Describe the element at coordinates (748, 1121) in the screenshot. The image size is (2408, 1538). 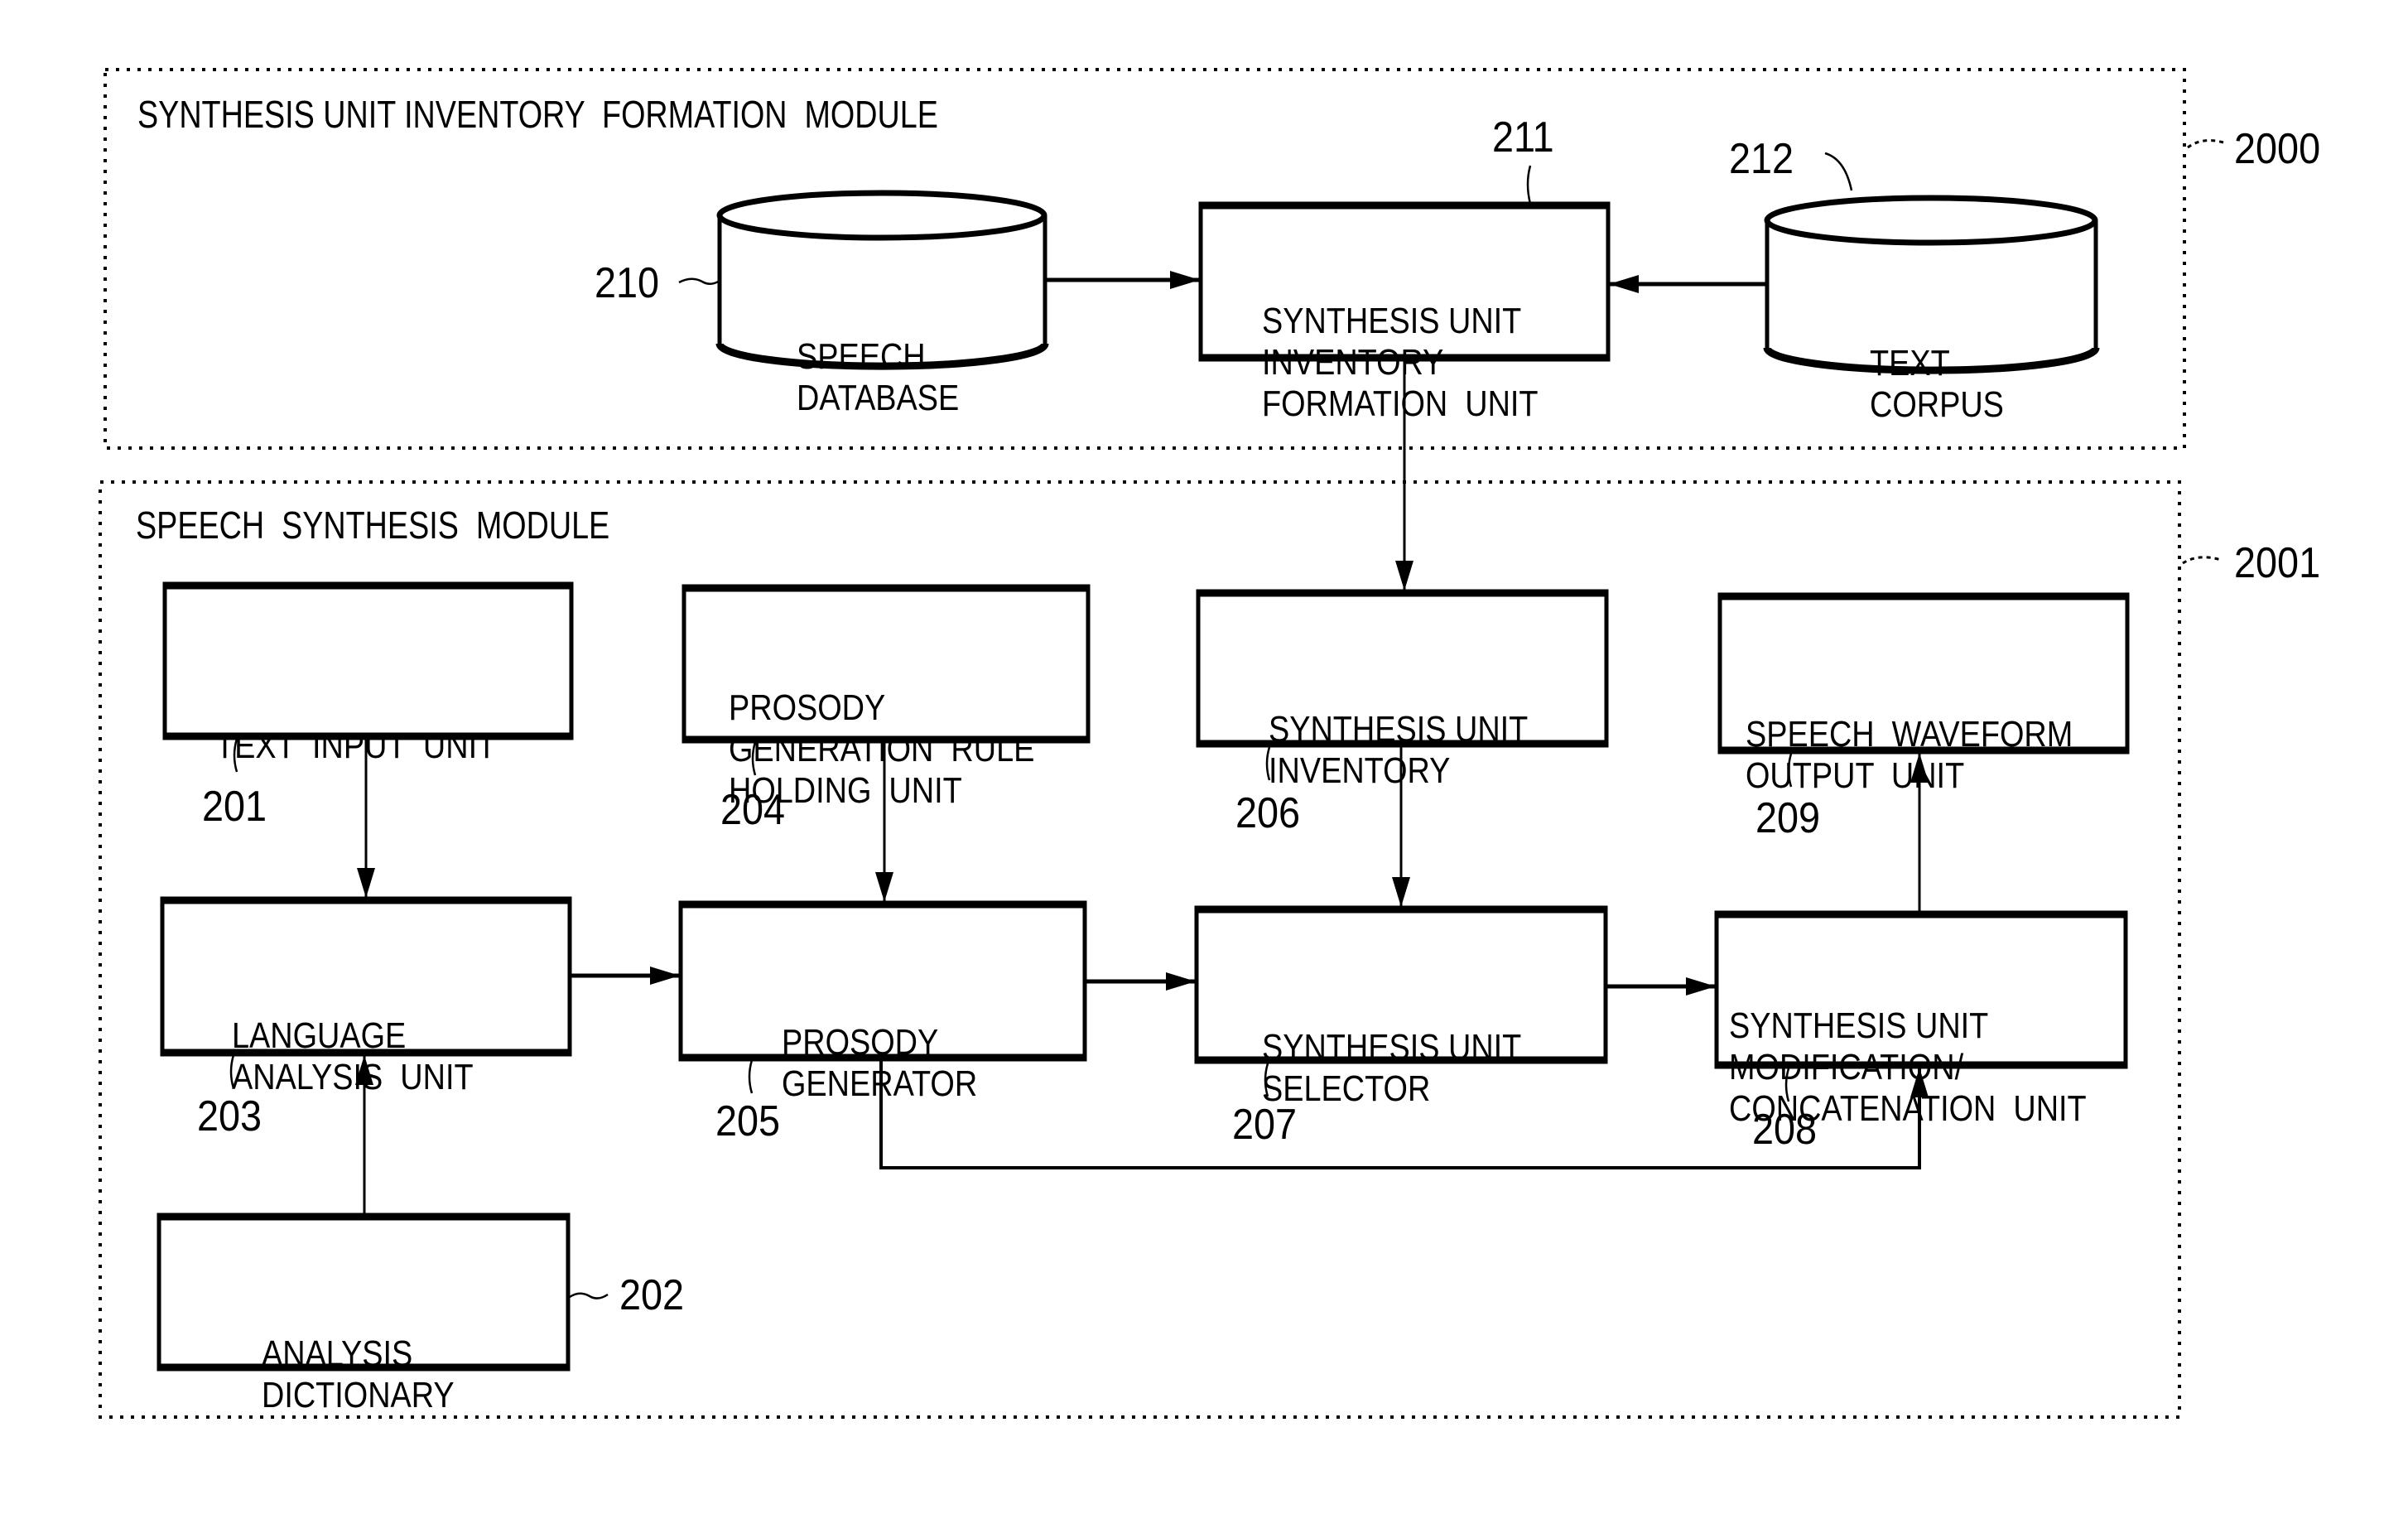
I see `ref-205: 205` at that location.